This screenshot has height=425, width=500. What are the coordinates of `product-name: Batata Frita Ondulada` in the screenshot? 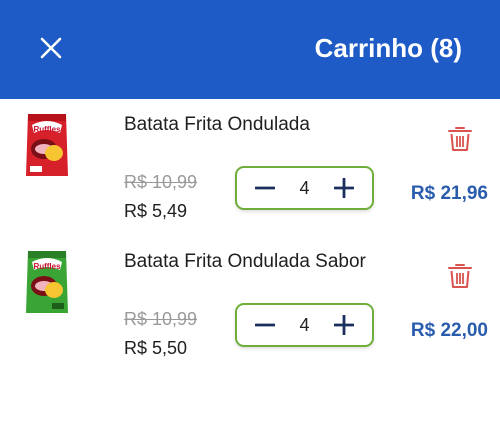 It's located at (217, 124).